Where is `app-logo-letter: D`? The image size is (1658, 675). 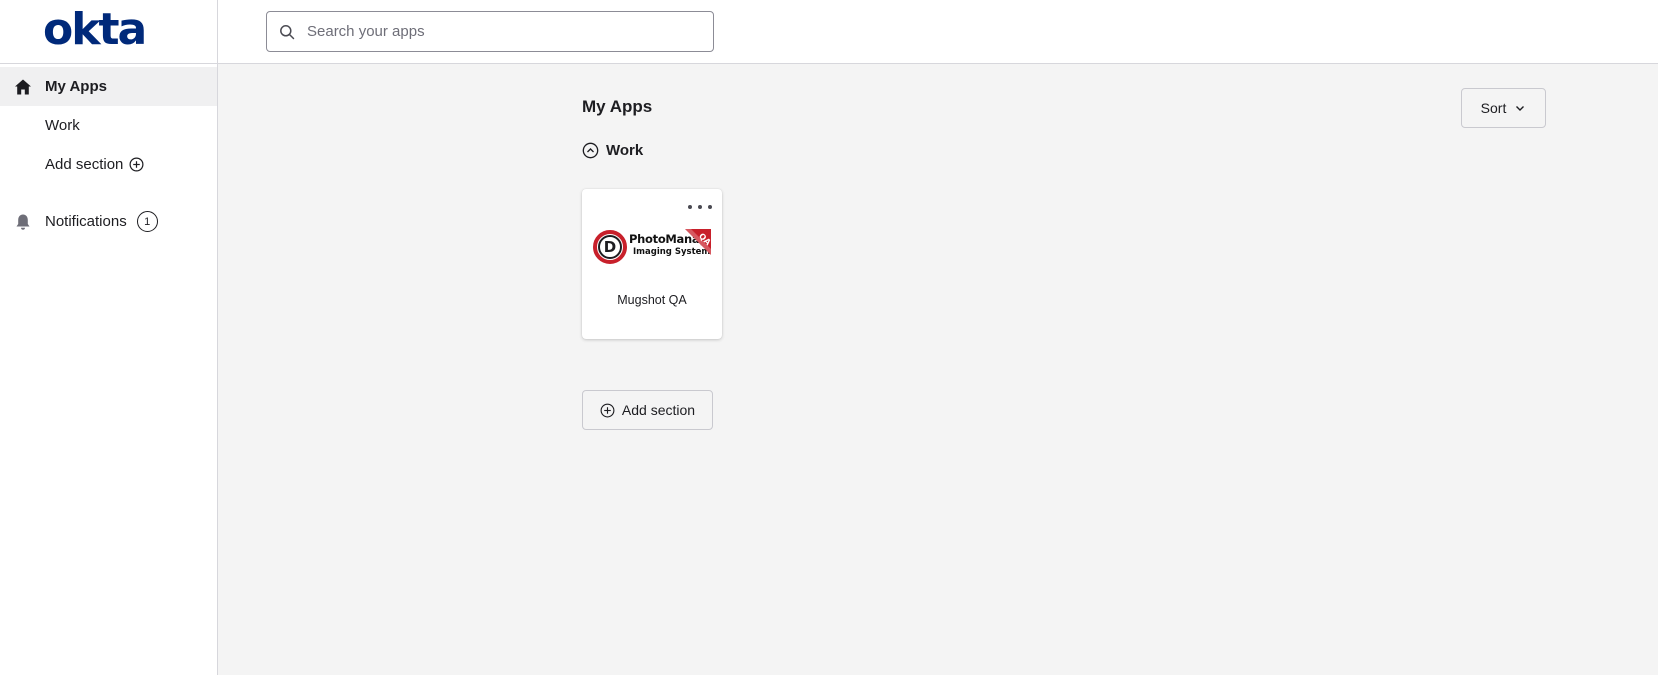
app-logo-letter: D is located at coordinates (610, 247).